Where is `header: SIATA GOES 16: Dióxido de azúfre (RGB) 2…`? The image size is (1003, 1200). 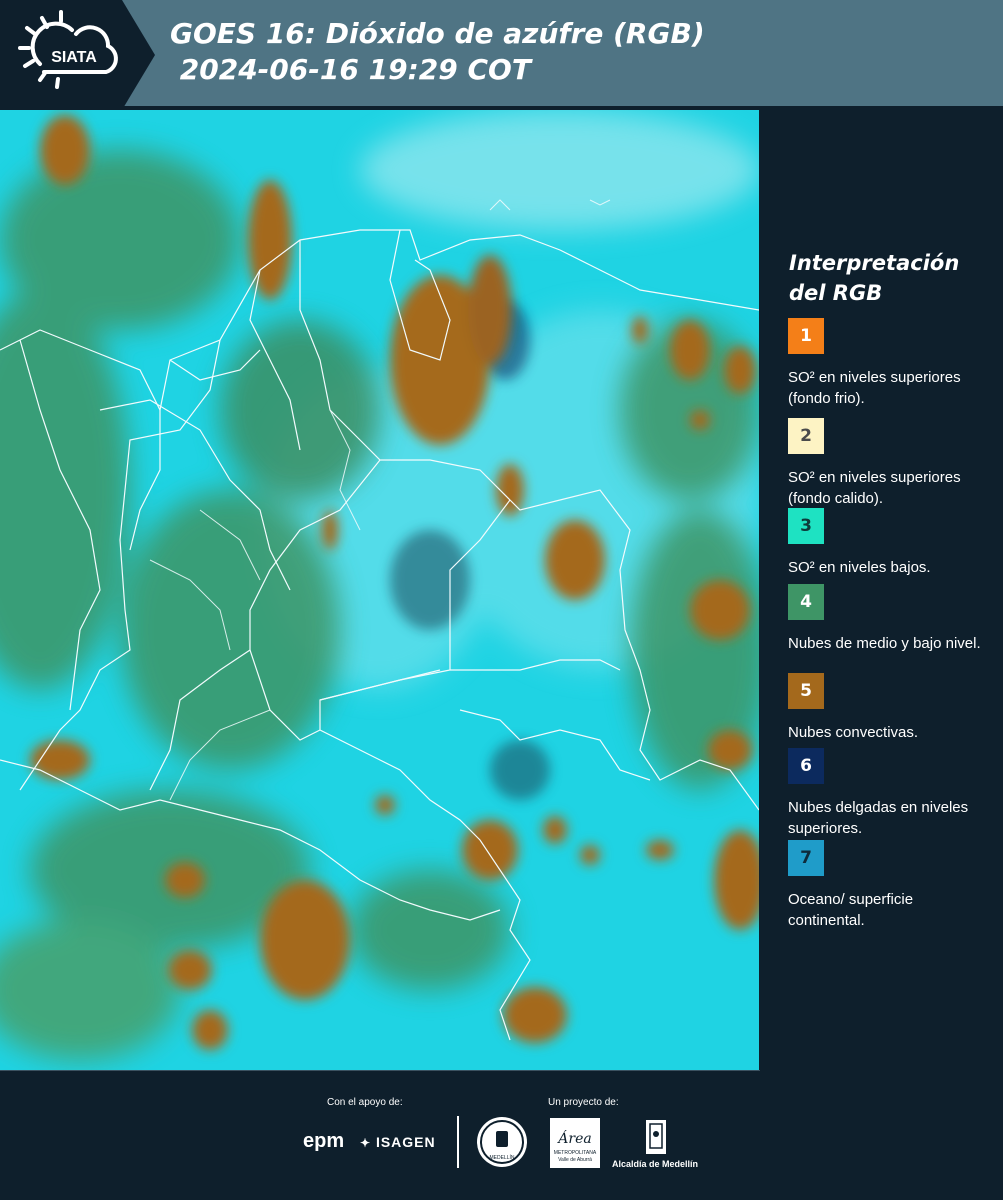 header: SIATA GOES 16: Dióxido de azúfre (RGB) 2… is located at coordinates (501, 55).